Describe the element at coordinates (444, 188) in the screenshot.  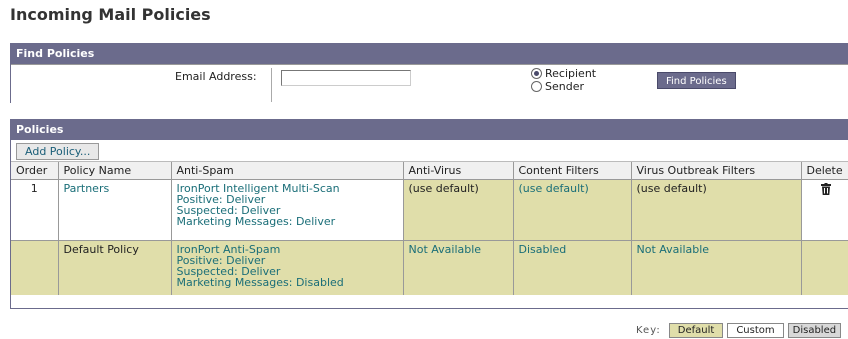
I see `anti-virus-value: (use default)` at that location.